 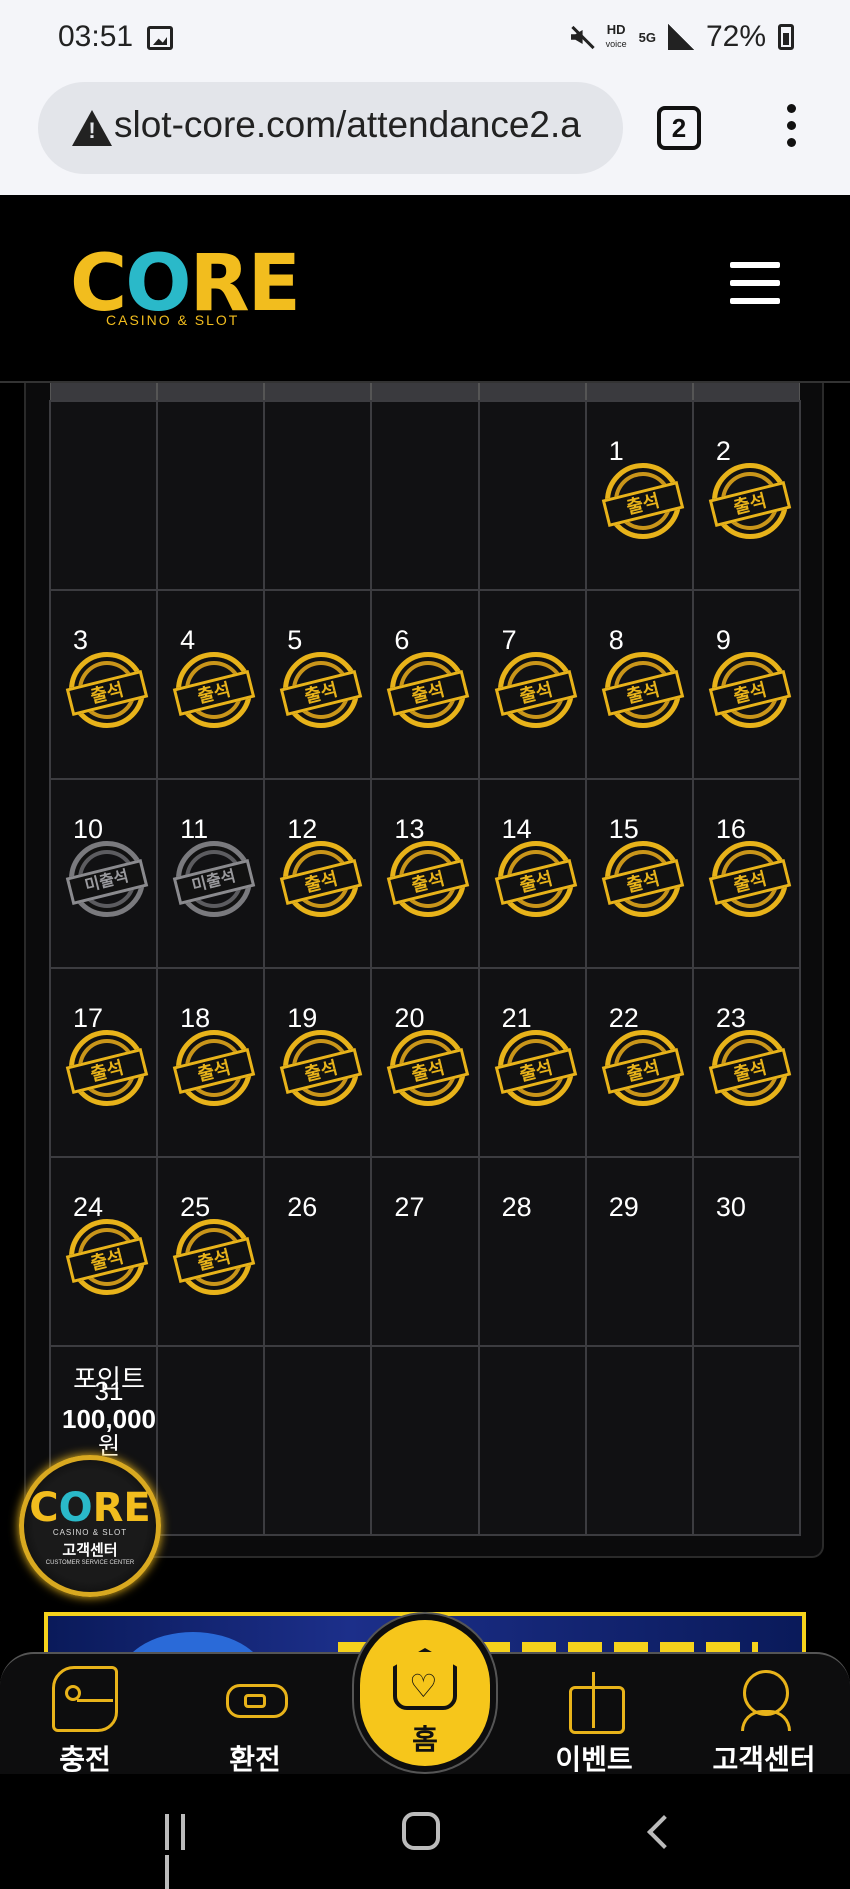 I want to click on support-agent-icon, so click(x=764, y=1699).